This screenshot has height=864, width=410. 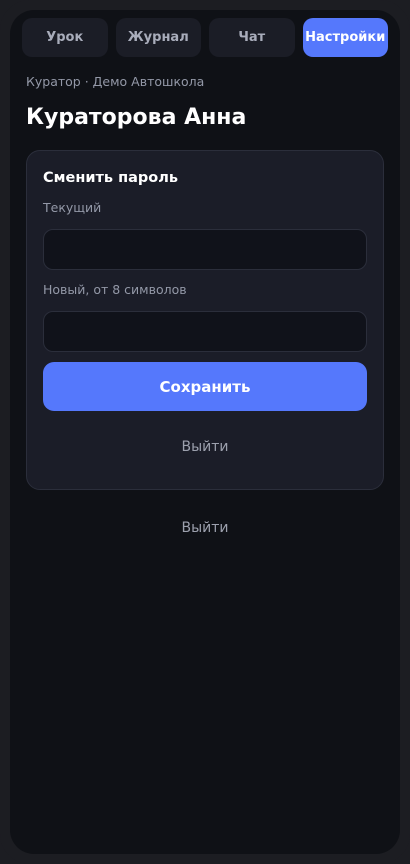 What do you see at coordinates (111, 178) in the screenshot?
I see `card-title: Сменить пароль` at bounding box center [111, 178].